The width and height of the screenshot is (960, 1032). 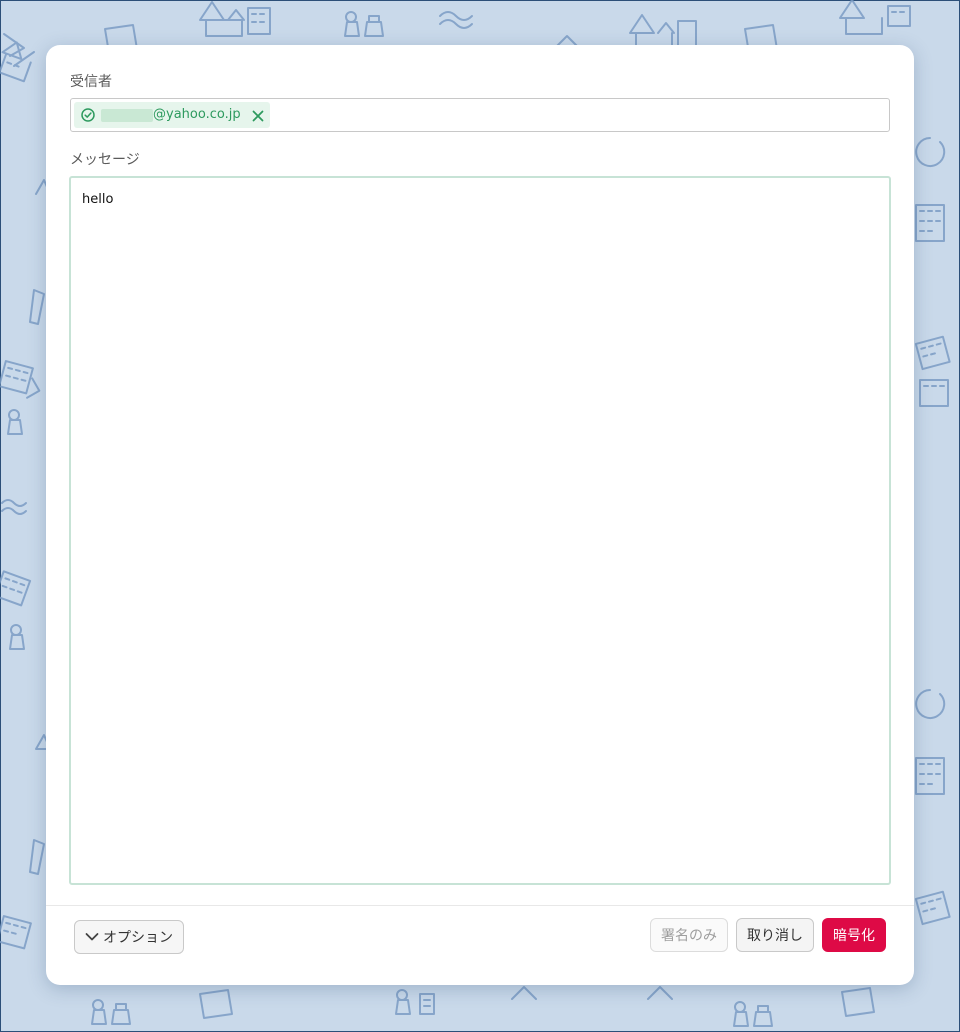 What do you see at coordinates (480, 115) in the screenshot?
I see `recipient-input: @yahoo.co.jp` at bounding box center [480, 115].